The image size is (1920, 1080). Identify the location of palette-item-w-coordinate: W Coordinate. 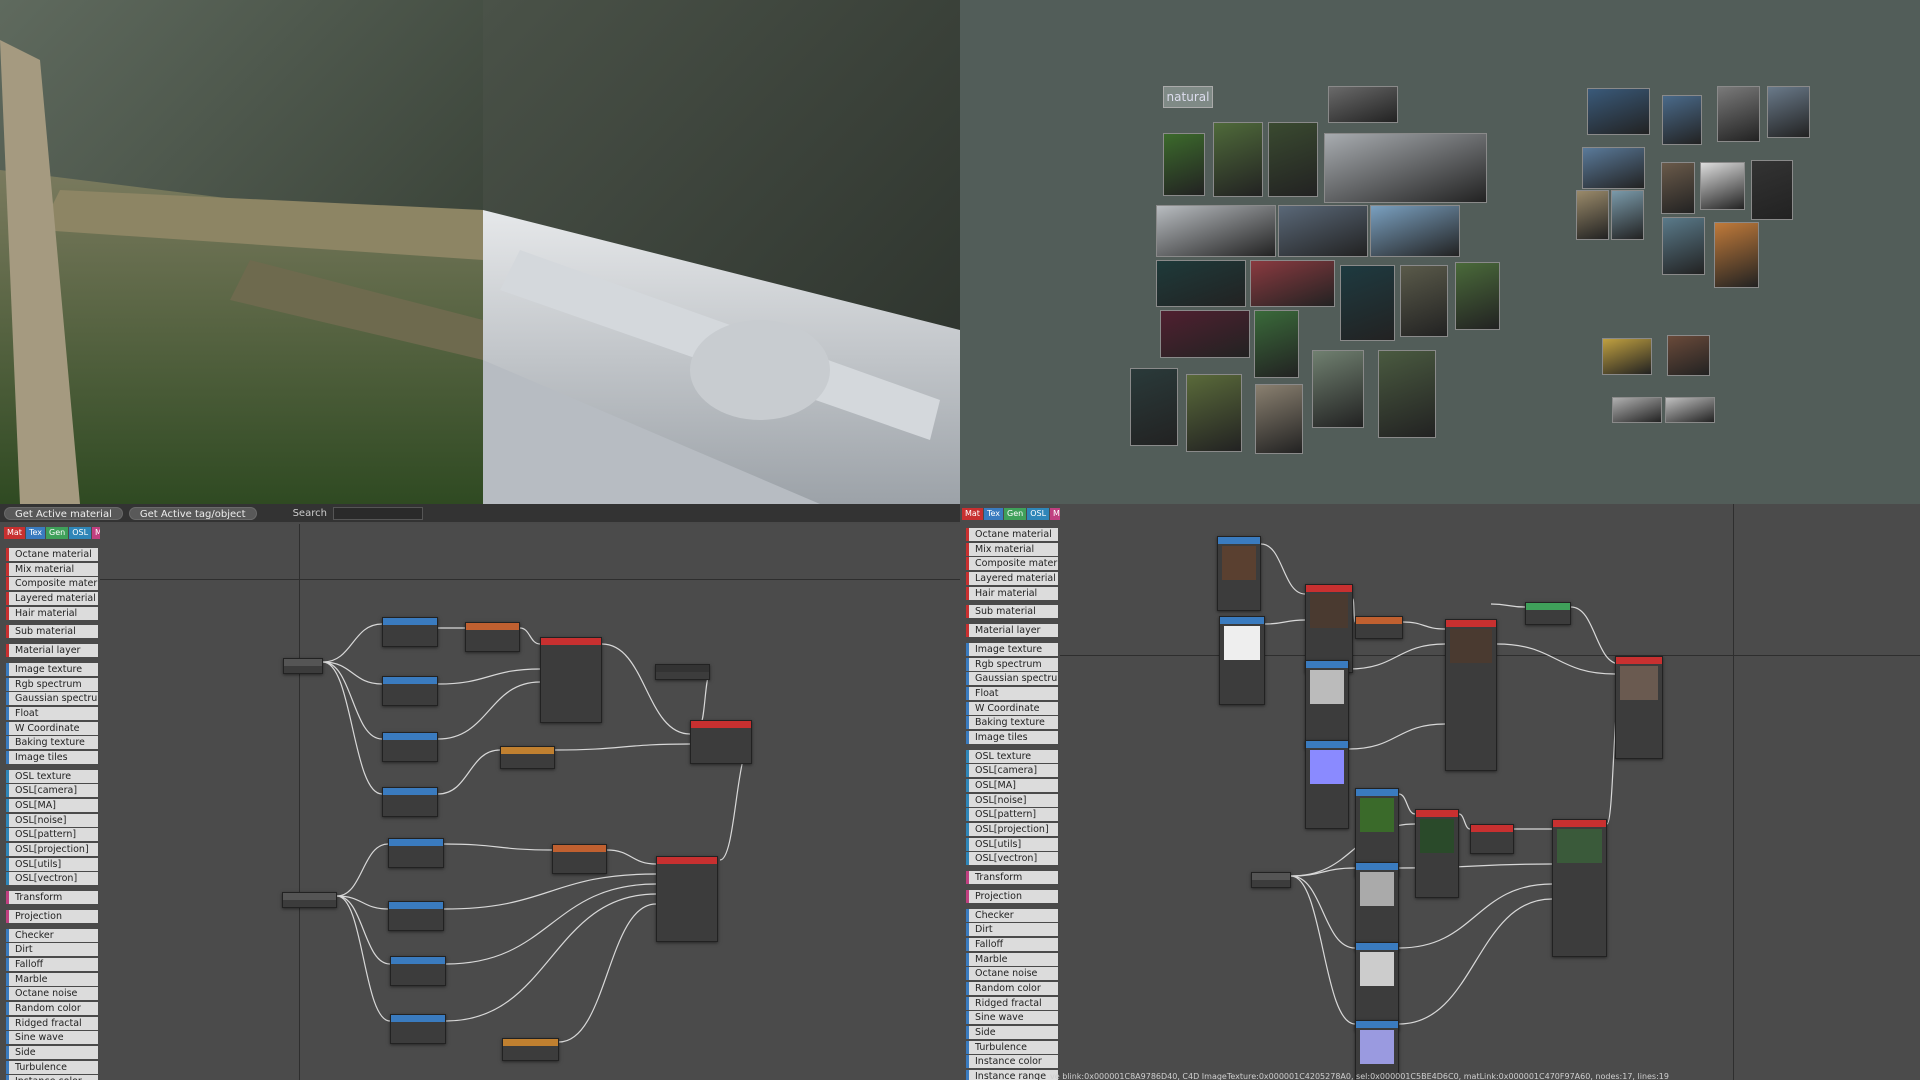
(1012, 708).